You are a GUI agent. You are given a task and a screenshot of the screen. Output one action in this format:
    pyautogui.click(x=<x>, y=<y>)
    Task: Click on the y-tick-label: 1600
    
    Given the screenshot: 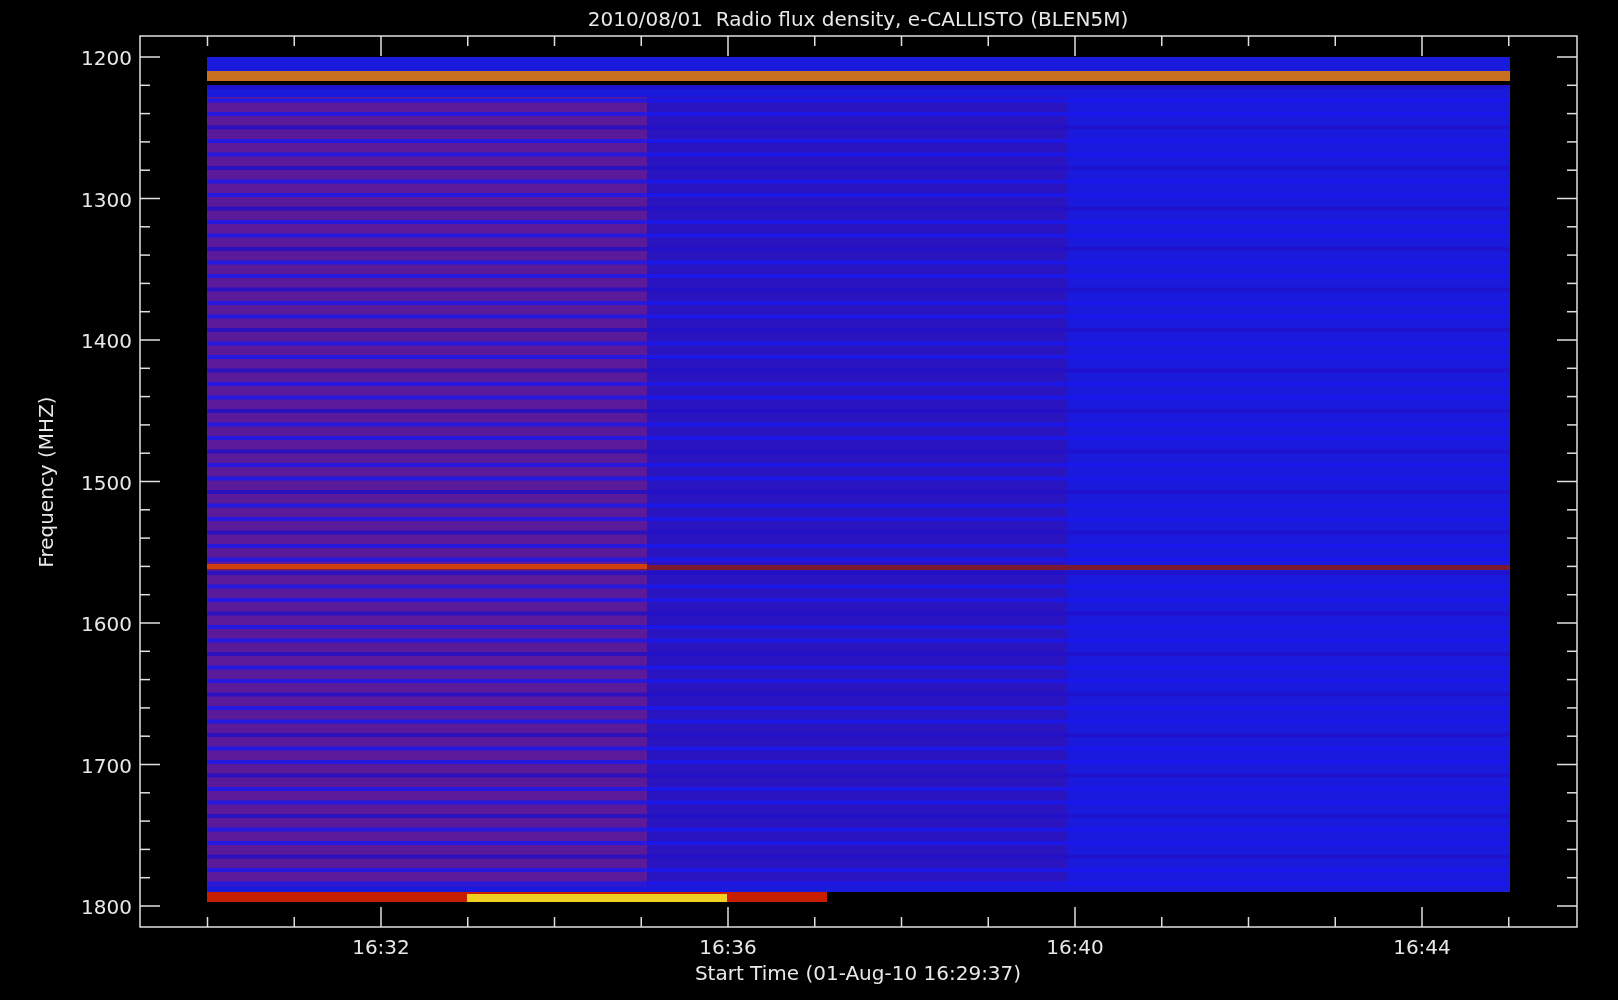 What is the action you would take?
    pyautogui.click(x=106, y=624)
    